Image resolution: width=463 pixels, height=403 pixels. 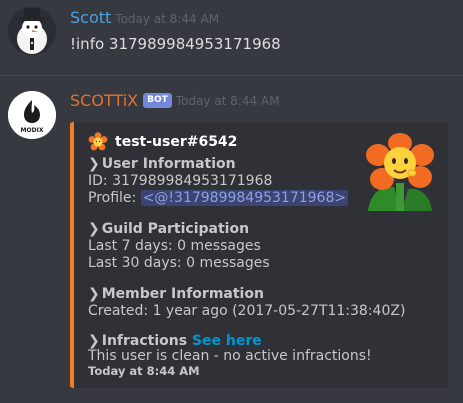 What do you see at coordinates (162, 164) in the screenshot?
I see `field-title-user-information: ❯ User Information` at bounding box center [162, 164].